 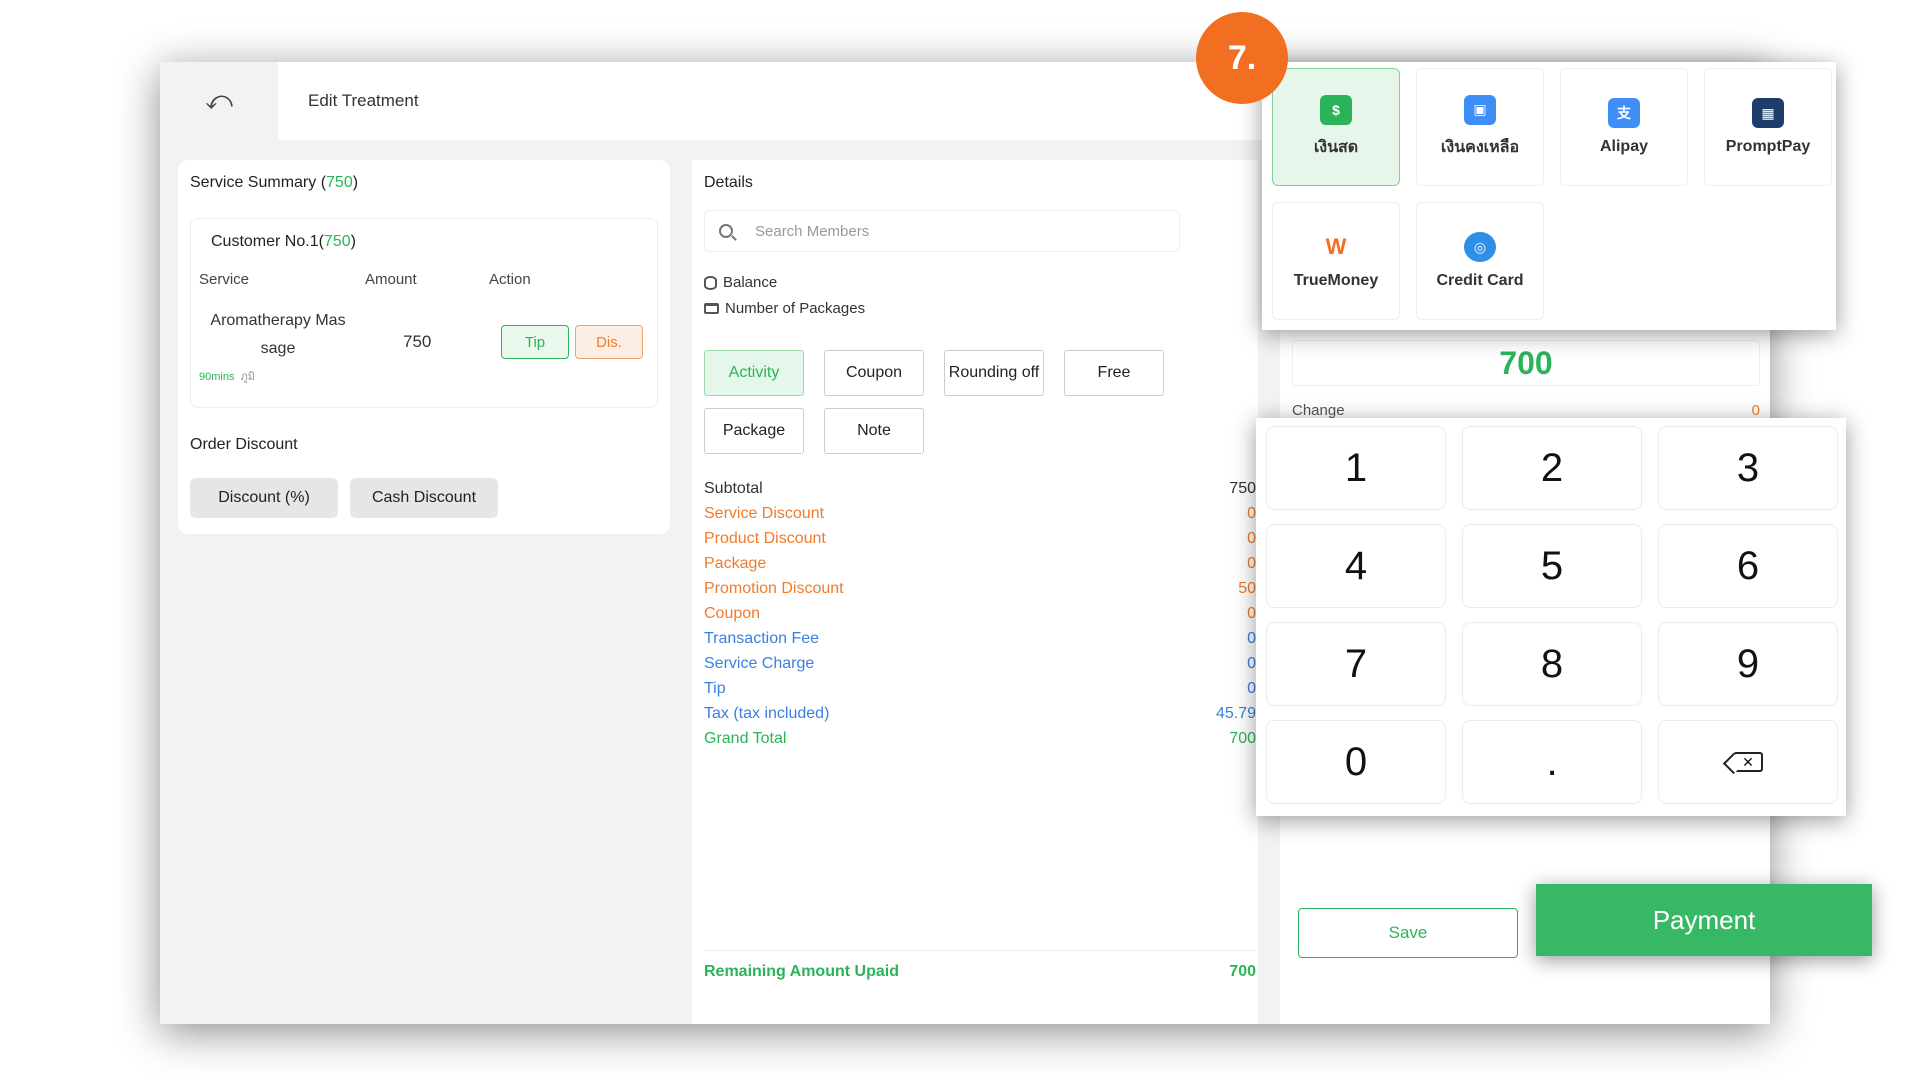 What do you see at coordinates (980, 513) in the screenshot?
I see `summary-row-service-discount: Service Discount 0` at bounding box center [980, 513].